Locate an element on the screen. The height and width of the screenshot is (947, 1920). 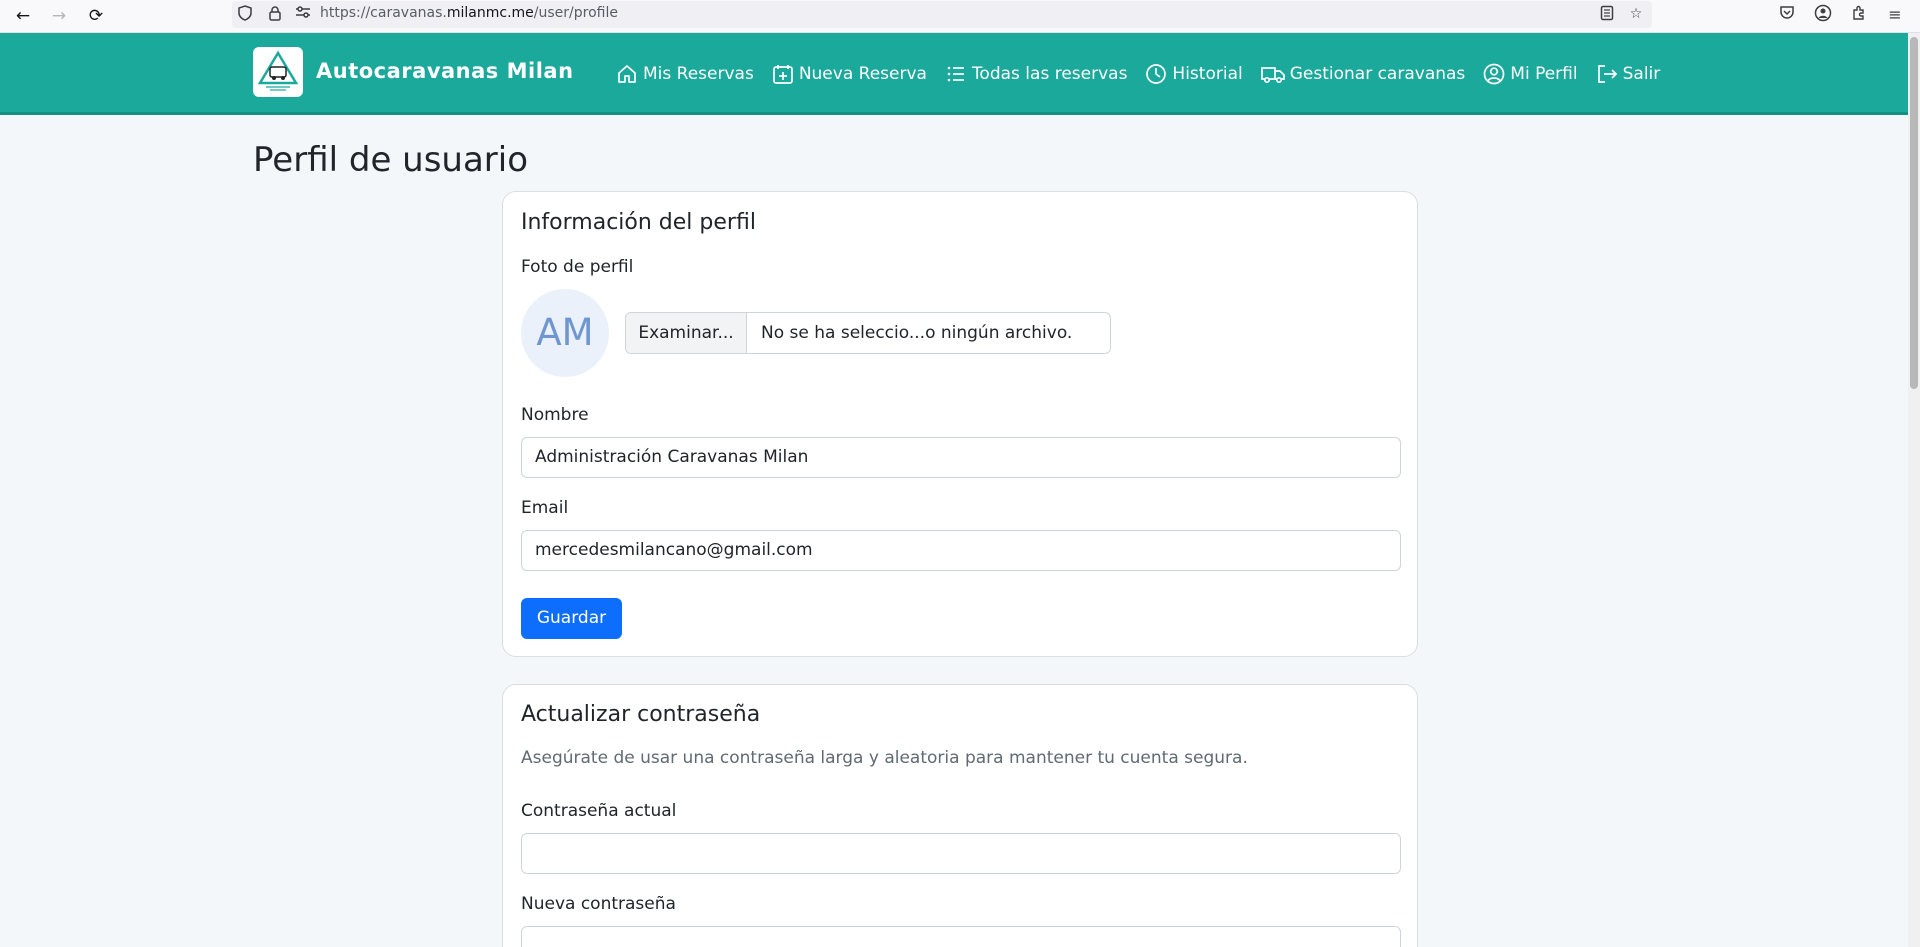
nav-link-todas-las-reservas: Todas las reservas is located at coordinates (1036, 74).